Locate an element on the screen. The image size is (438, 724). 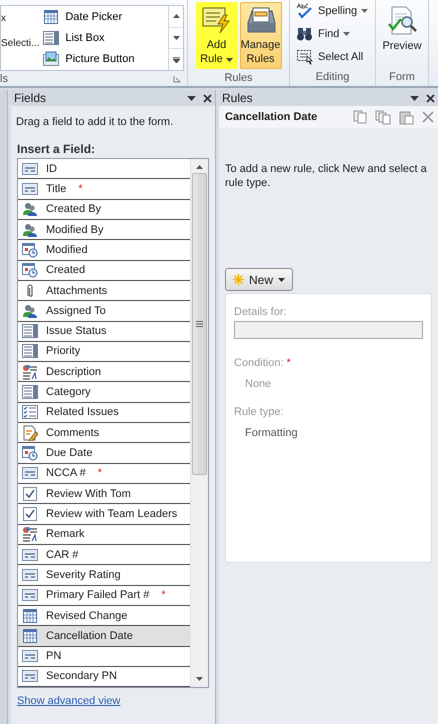
field-item: NCCA # * is located at coordinates (104, 474).